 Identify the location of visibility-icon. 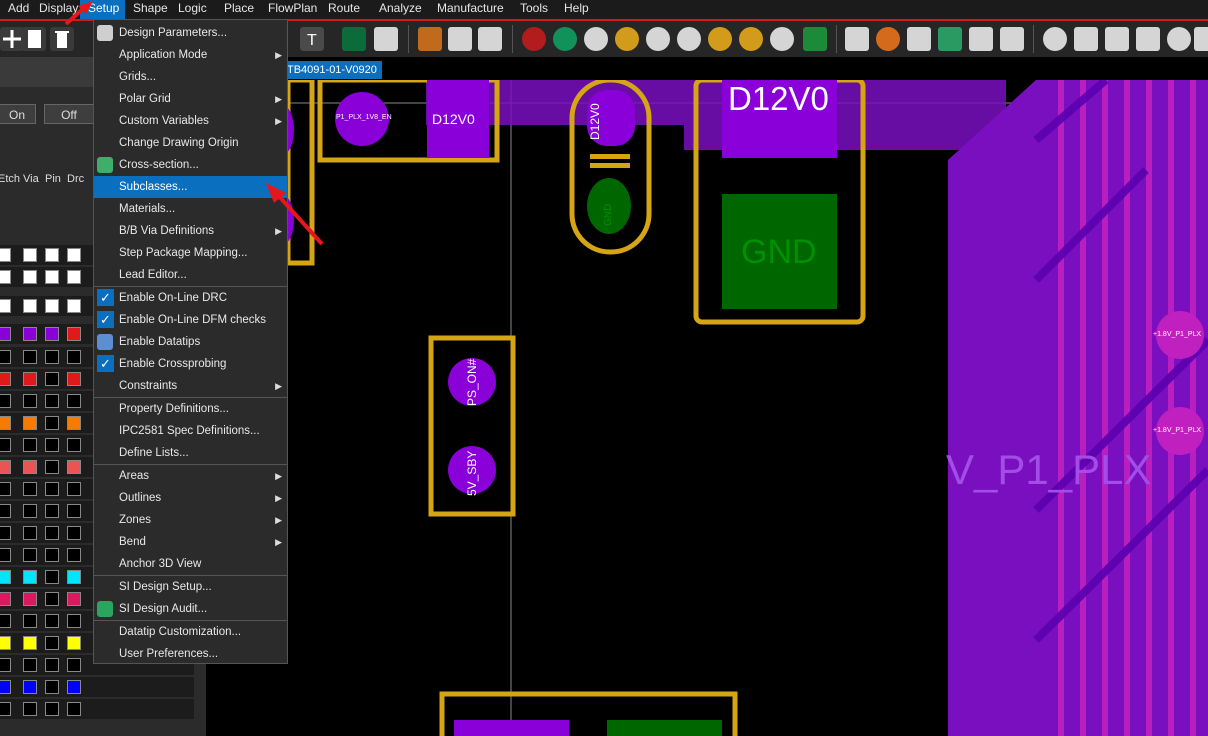
(919, 39).